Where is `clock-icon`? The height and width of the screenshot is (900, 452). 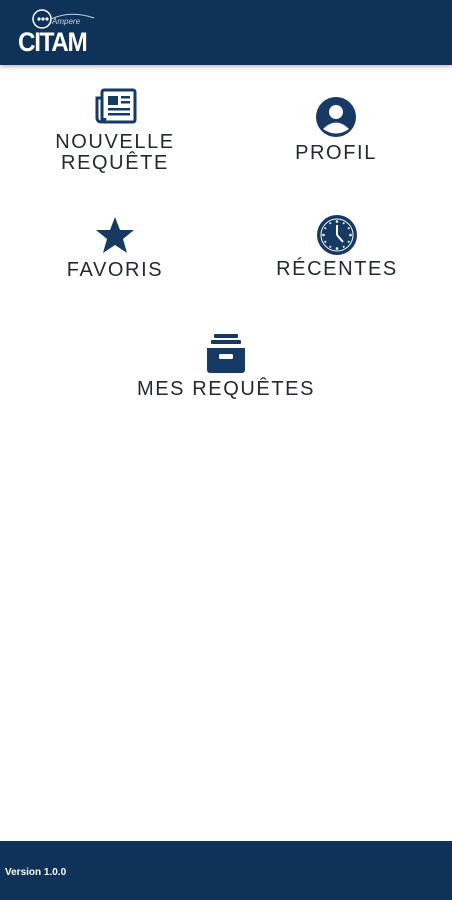
clock-icon is located at coordinates (337, 235).